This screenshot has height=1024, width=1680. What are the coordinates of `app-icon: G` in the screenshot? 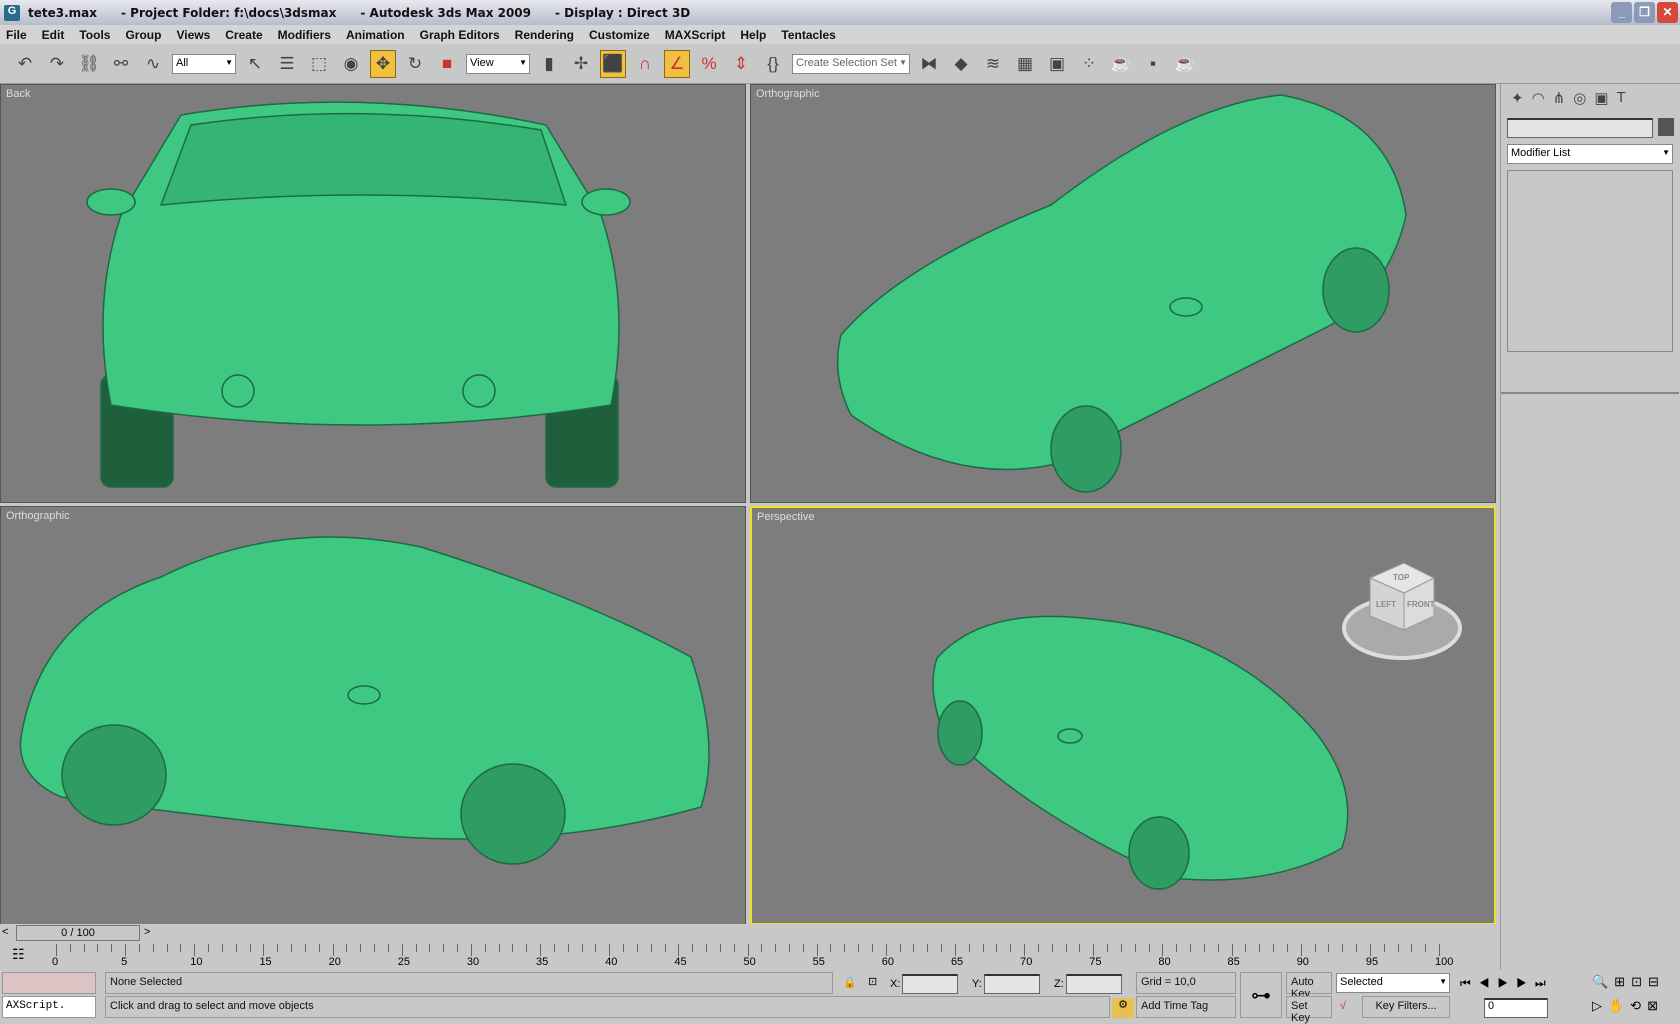 It's located at (12, 12).